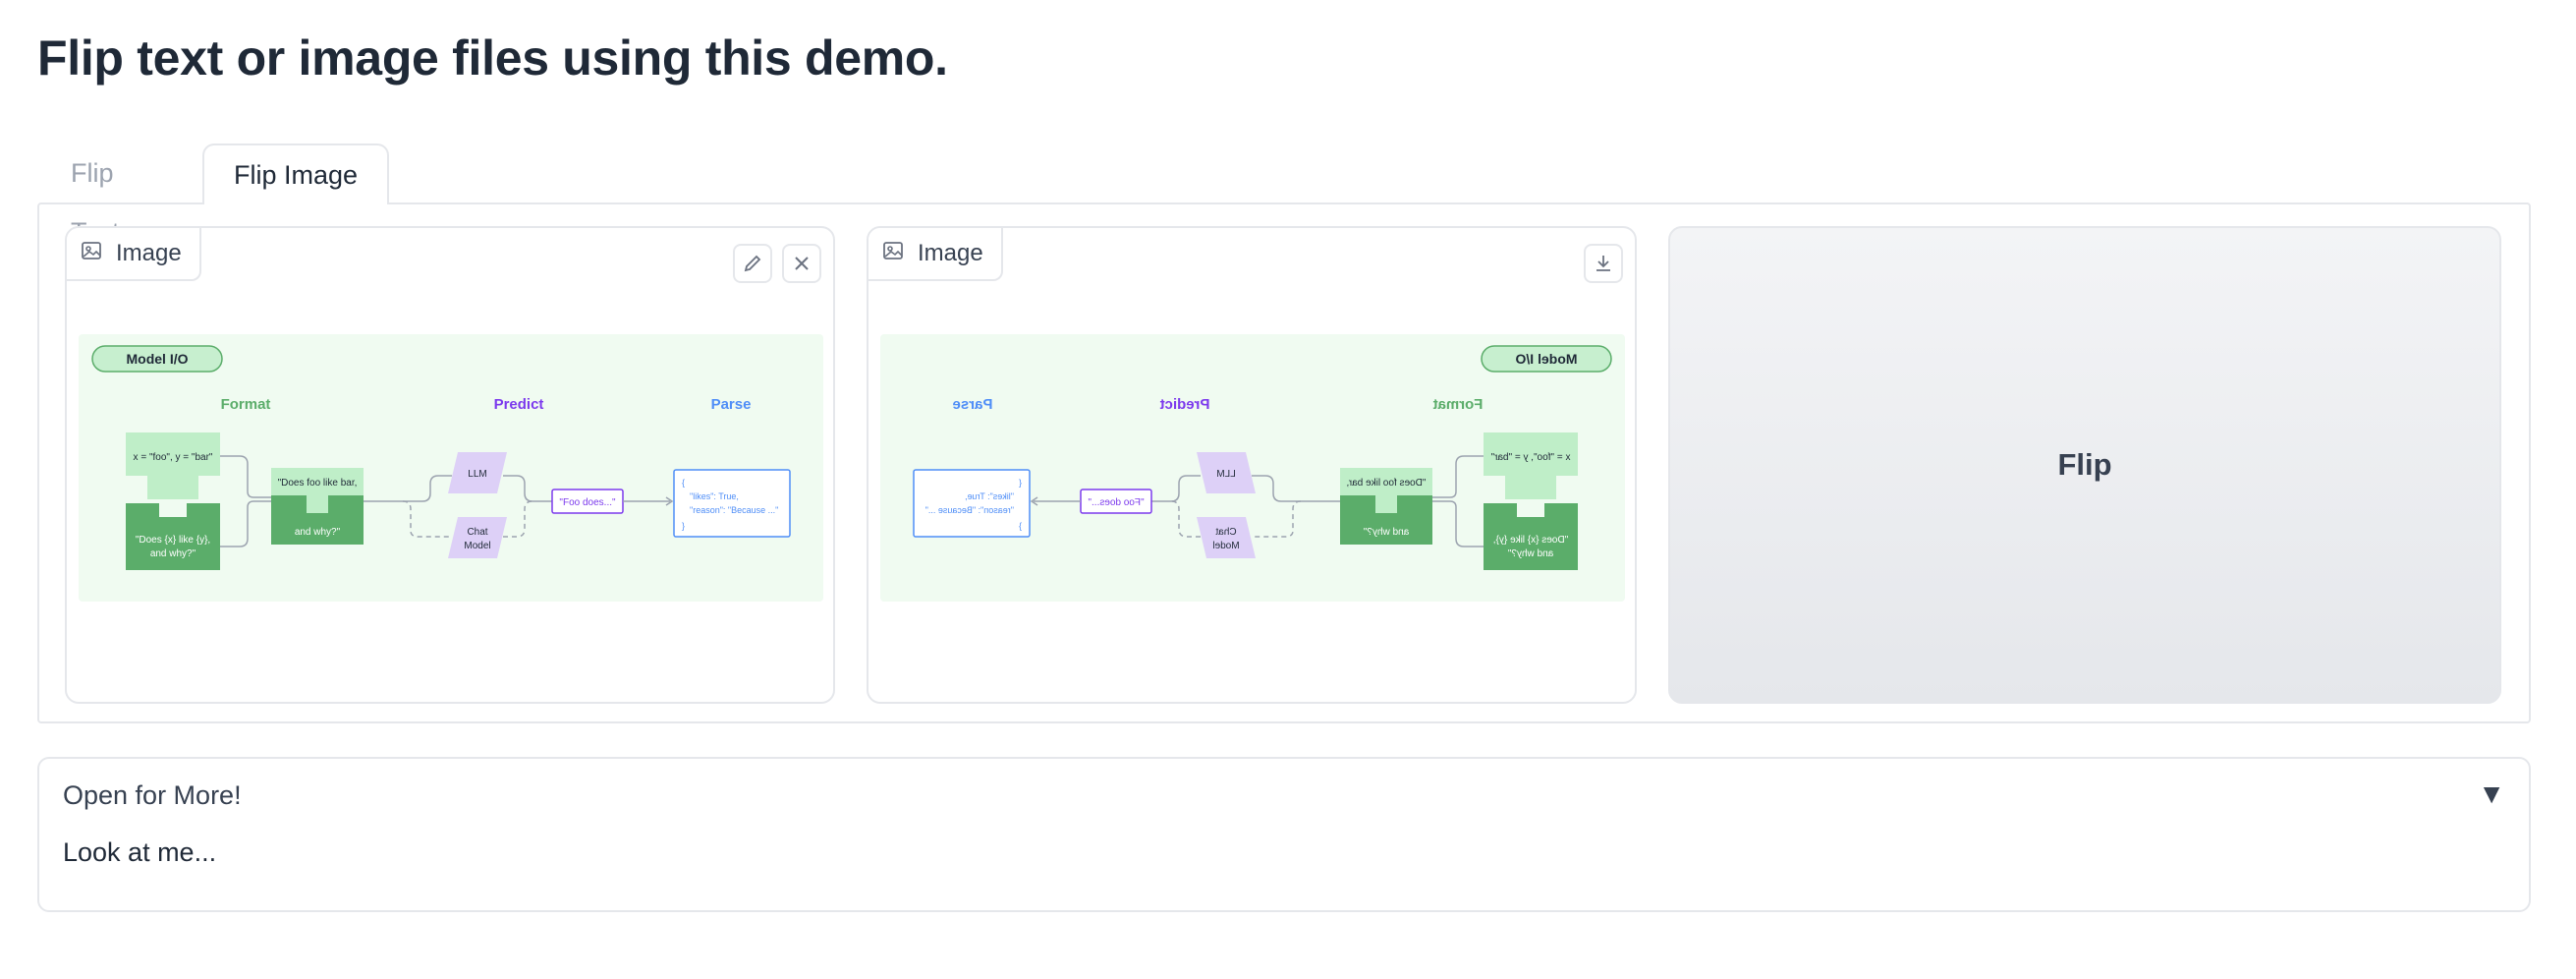  Describe the element at coordinates (2491, 794) in the screenshot. I see `chevron-down-icon: ▼` at that location.